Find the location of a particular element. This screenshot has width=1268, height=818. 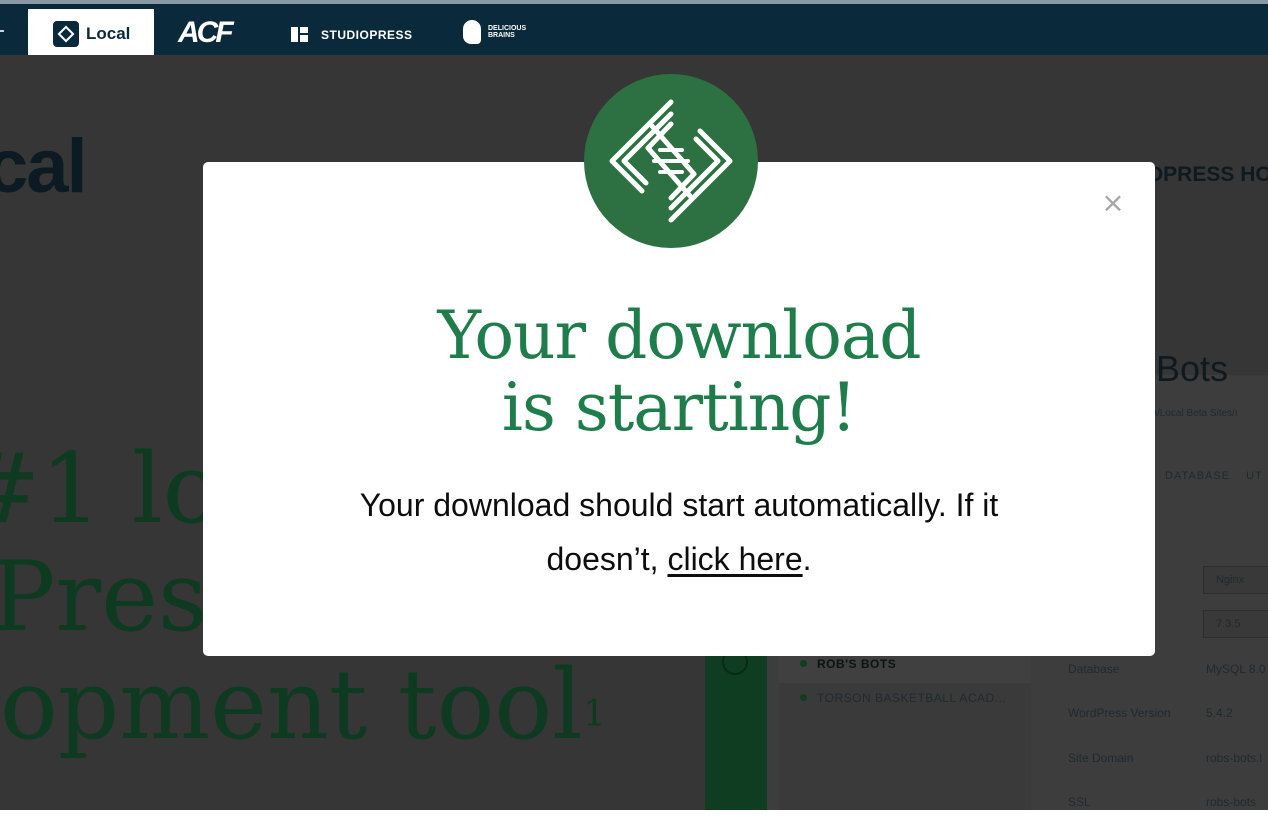

bg-tab: DATABASE is located at coordinates (1198, 476).